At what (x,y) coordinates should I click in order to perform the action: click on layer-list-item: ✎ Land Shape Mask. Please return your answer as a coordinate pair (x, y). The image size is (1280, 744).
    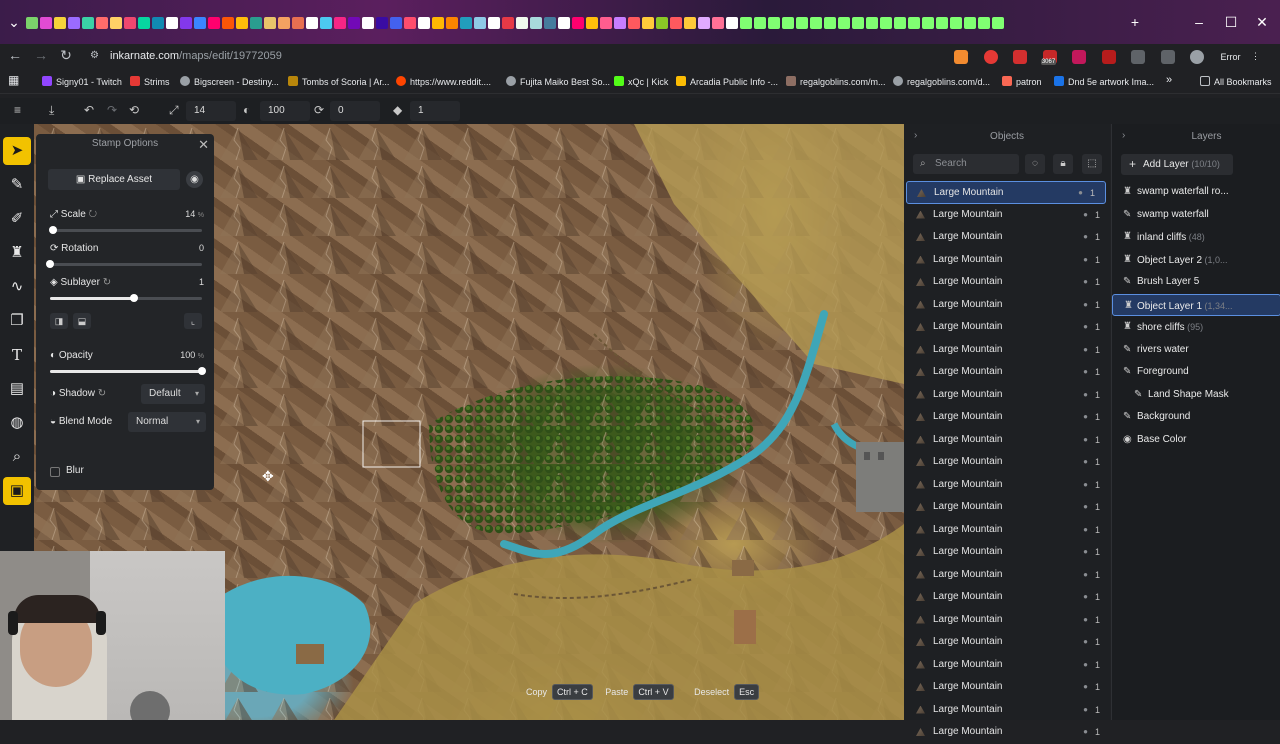
    Looking at the image, I should click on (1196, 395).